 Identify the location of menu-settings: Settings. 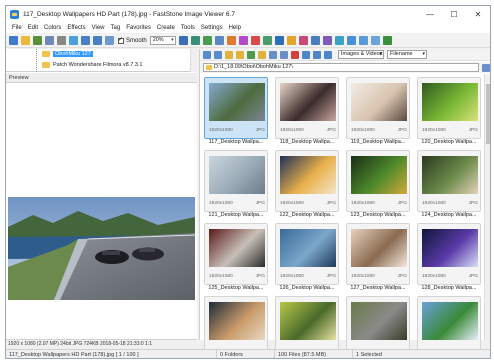
(212, 28).